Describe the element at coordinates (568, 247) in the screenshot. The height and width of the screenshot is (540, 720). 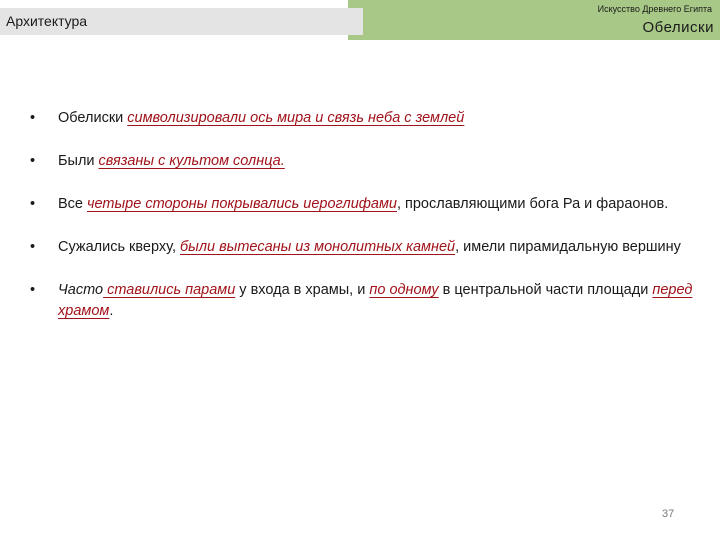
I see `bullet-text: , имели пирамидальную вершину` at that location.